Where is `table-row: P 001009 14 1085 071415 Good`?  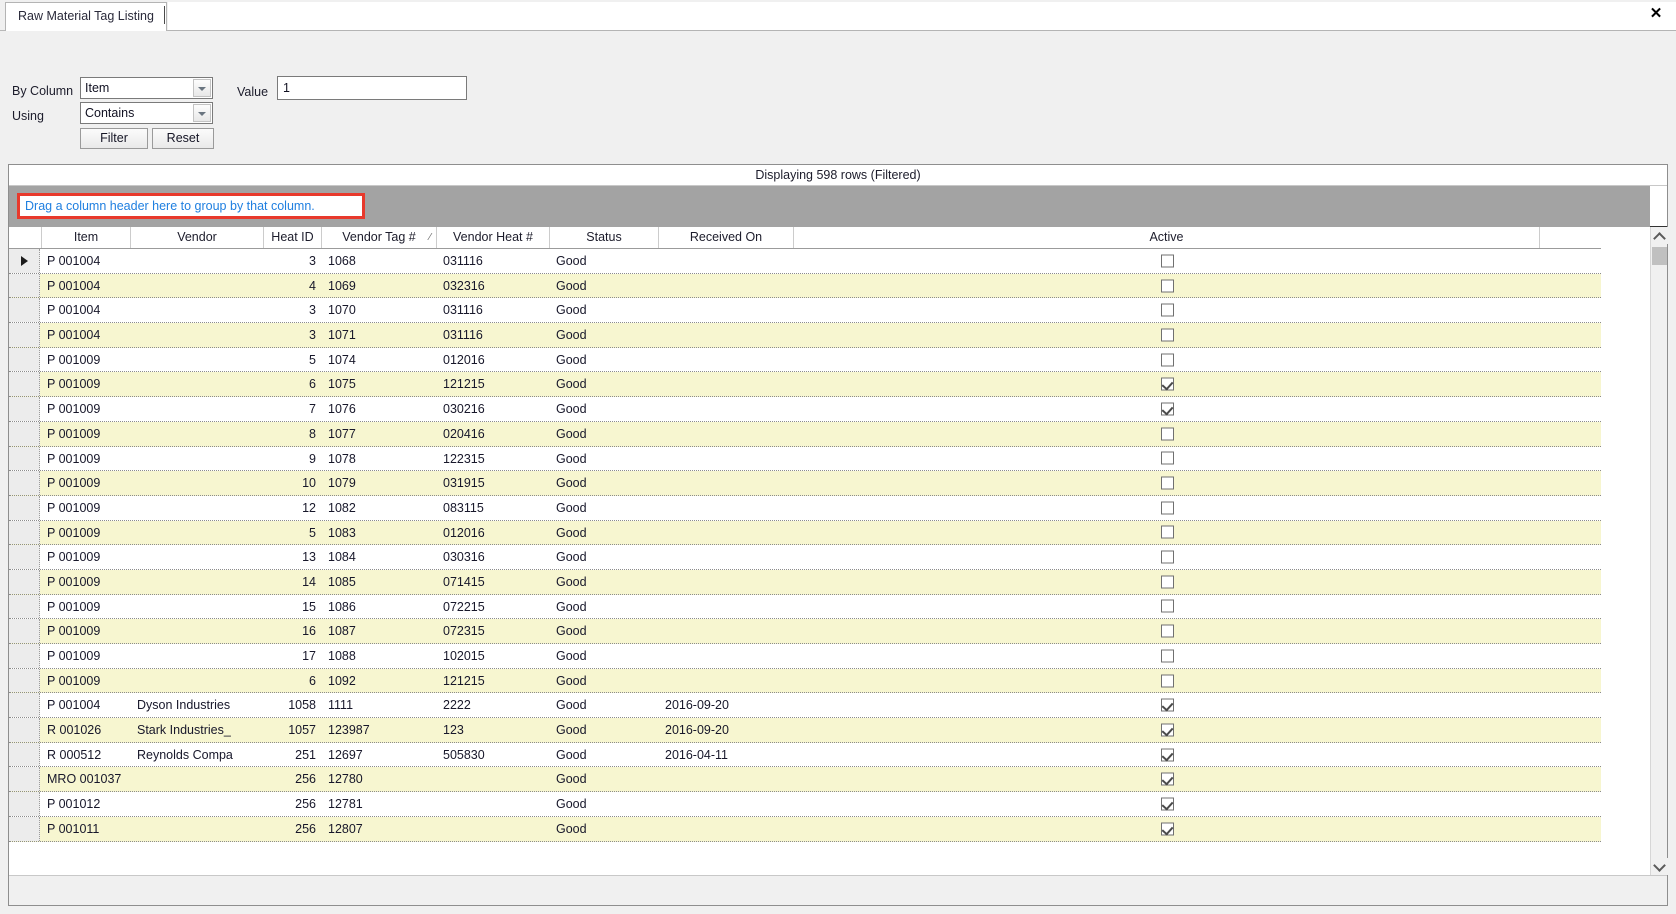
table-row: P 001009 14 1085 071415 Good is located at coordinates (805, 582).